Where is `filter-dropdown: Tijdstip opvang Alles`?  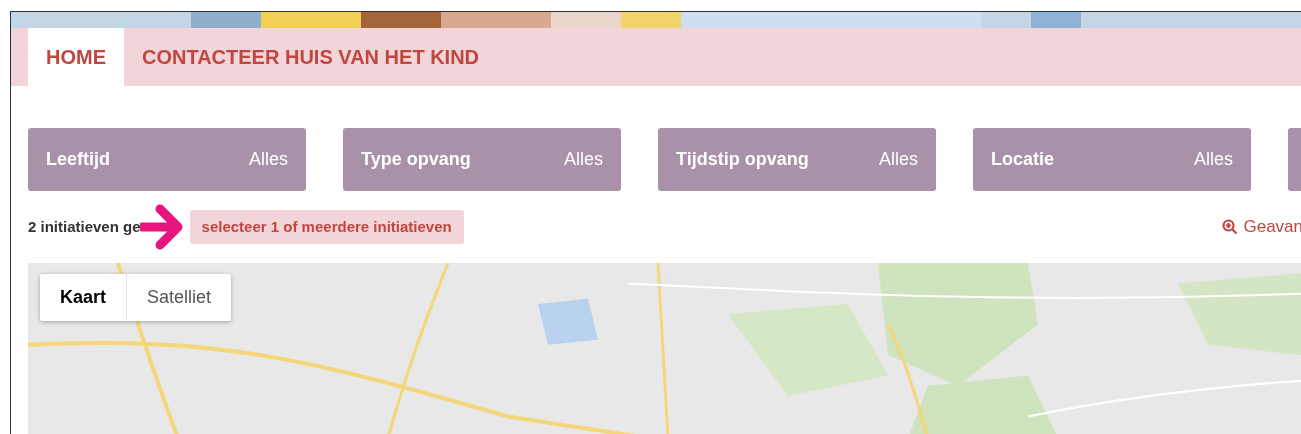 filter-dropdown: Tijdstip opvang Alles is located at coordinates (797, 159).